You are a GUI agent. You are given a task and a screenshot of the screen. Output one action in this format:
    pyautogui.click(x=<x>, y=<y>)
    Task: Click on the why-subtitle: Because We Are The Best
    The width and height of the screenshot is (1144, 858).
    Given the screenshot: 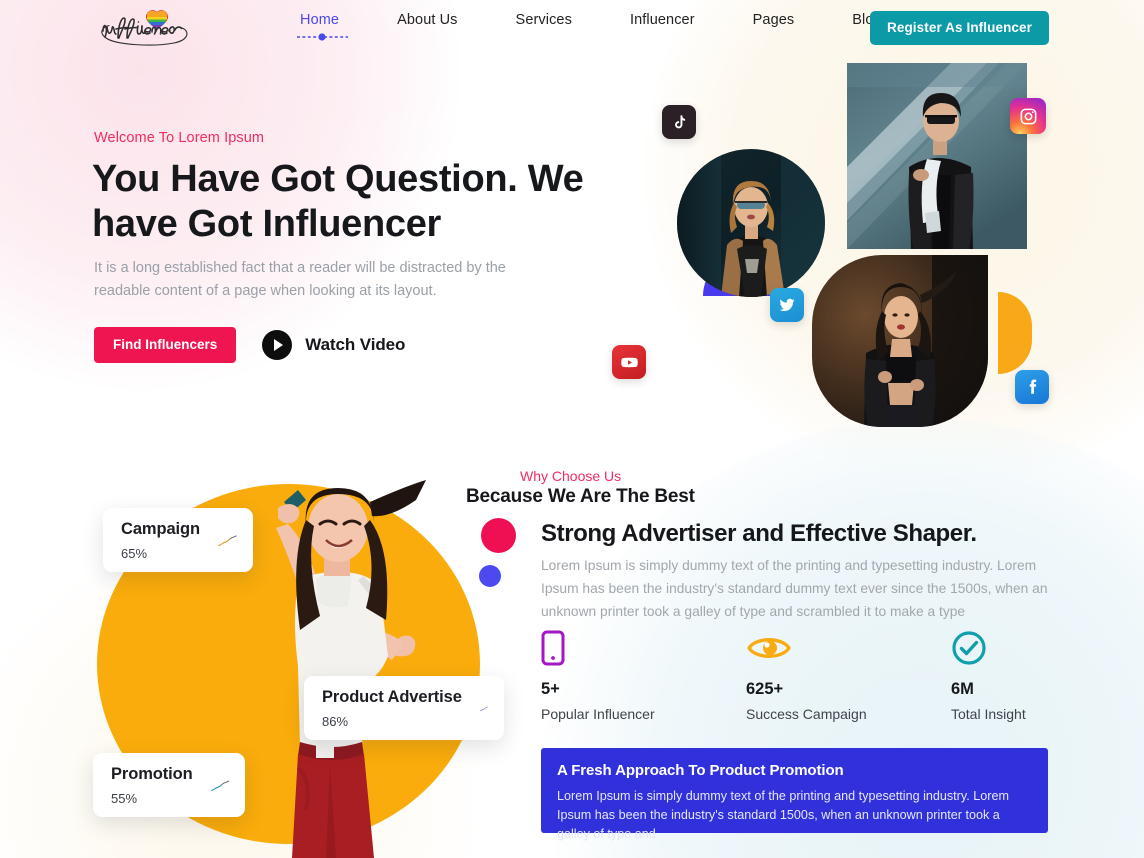 What is the action you would take?
    pyautogui.click(x=580, y=496)
    